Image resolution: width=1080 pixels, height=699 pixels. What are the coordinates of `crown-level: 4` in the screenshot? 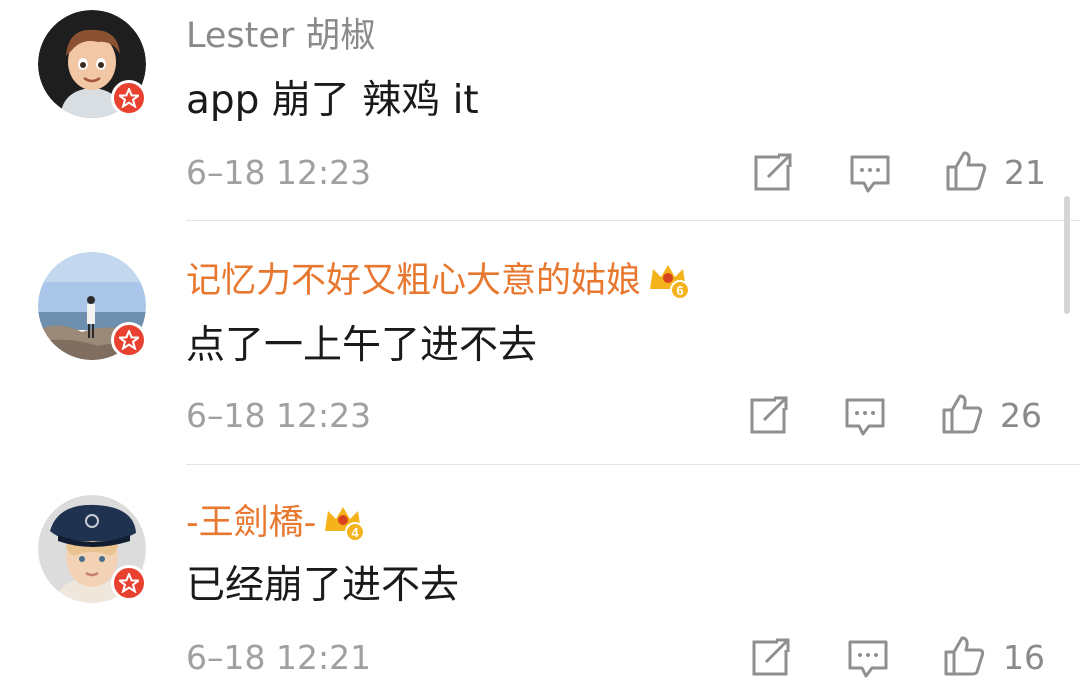 It's located at (356, 532).